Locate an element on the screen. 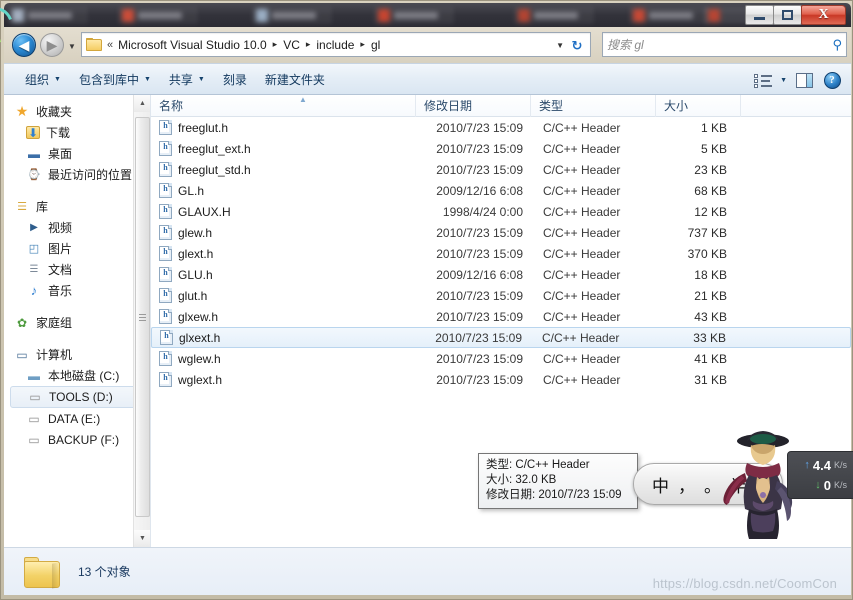 Image resolution: width=853 pixels, height=600 pixels. file-name-text: GLAUX.H is located at coordinates (204, 211).